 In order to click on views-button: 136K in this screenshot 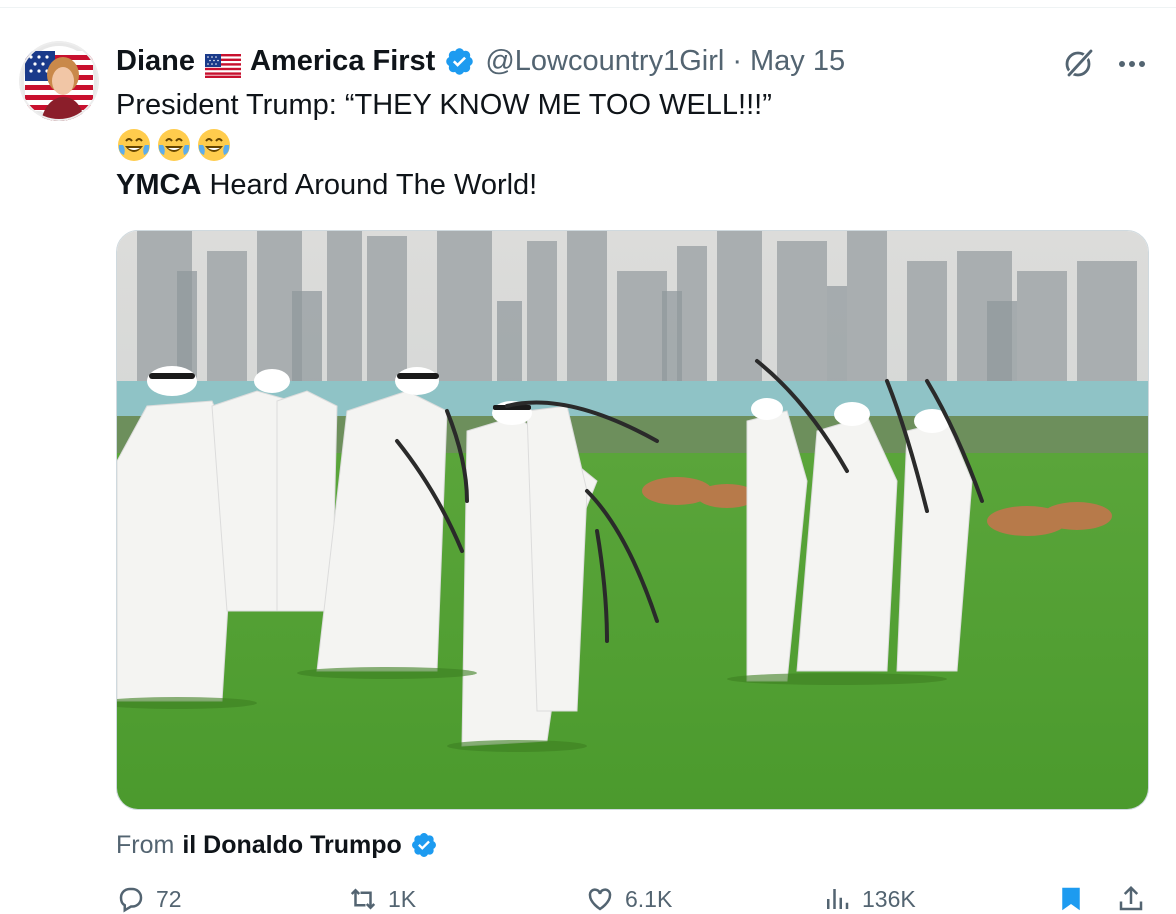, I will do `click(869, 899)`.